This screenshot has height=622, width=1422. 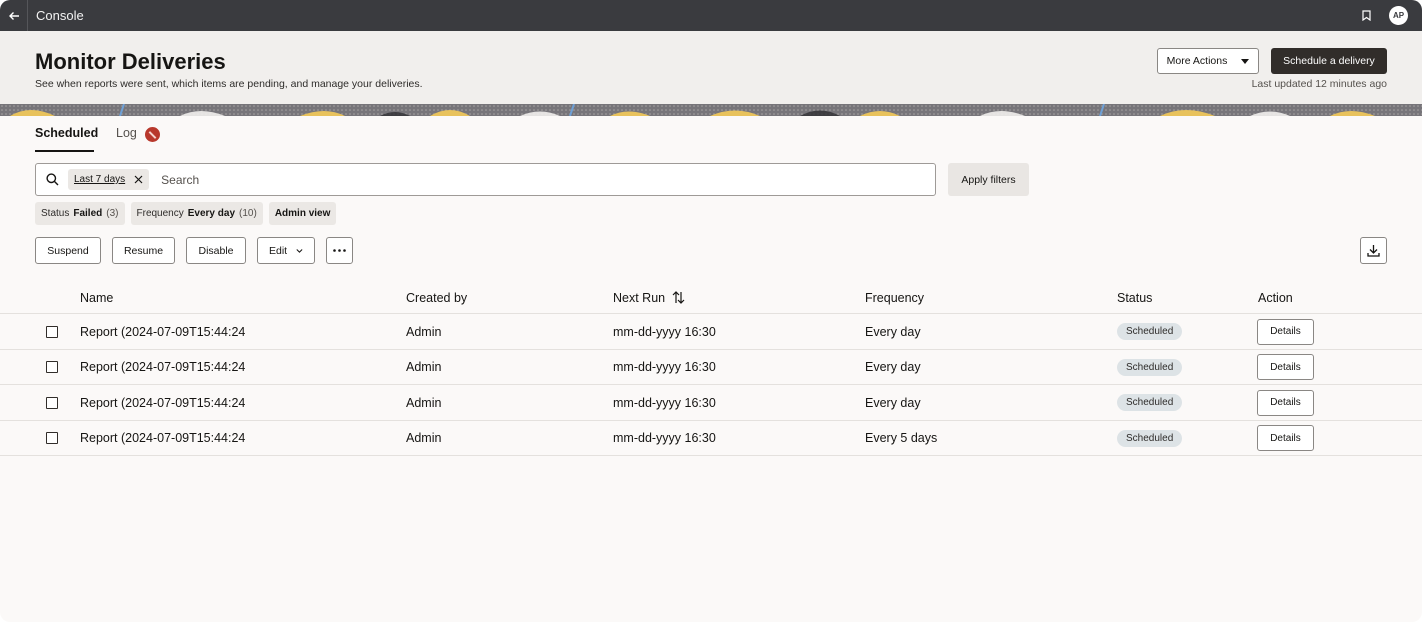 What do you see at coordinates (112, 213) in the screenshot?
I see `pill-count: (3)` at bounding box center [112, 213].